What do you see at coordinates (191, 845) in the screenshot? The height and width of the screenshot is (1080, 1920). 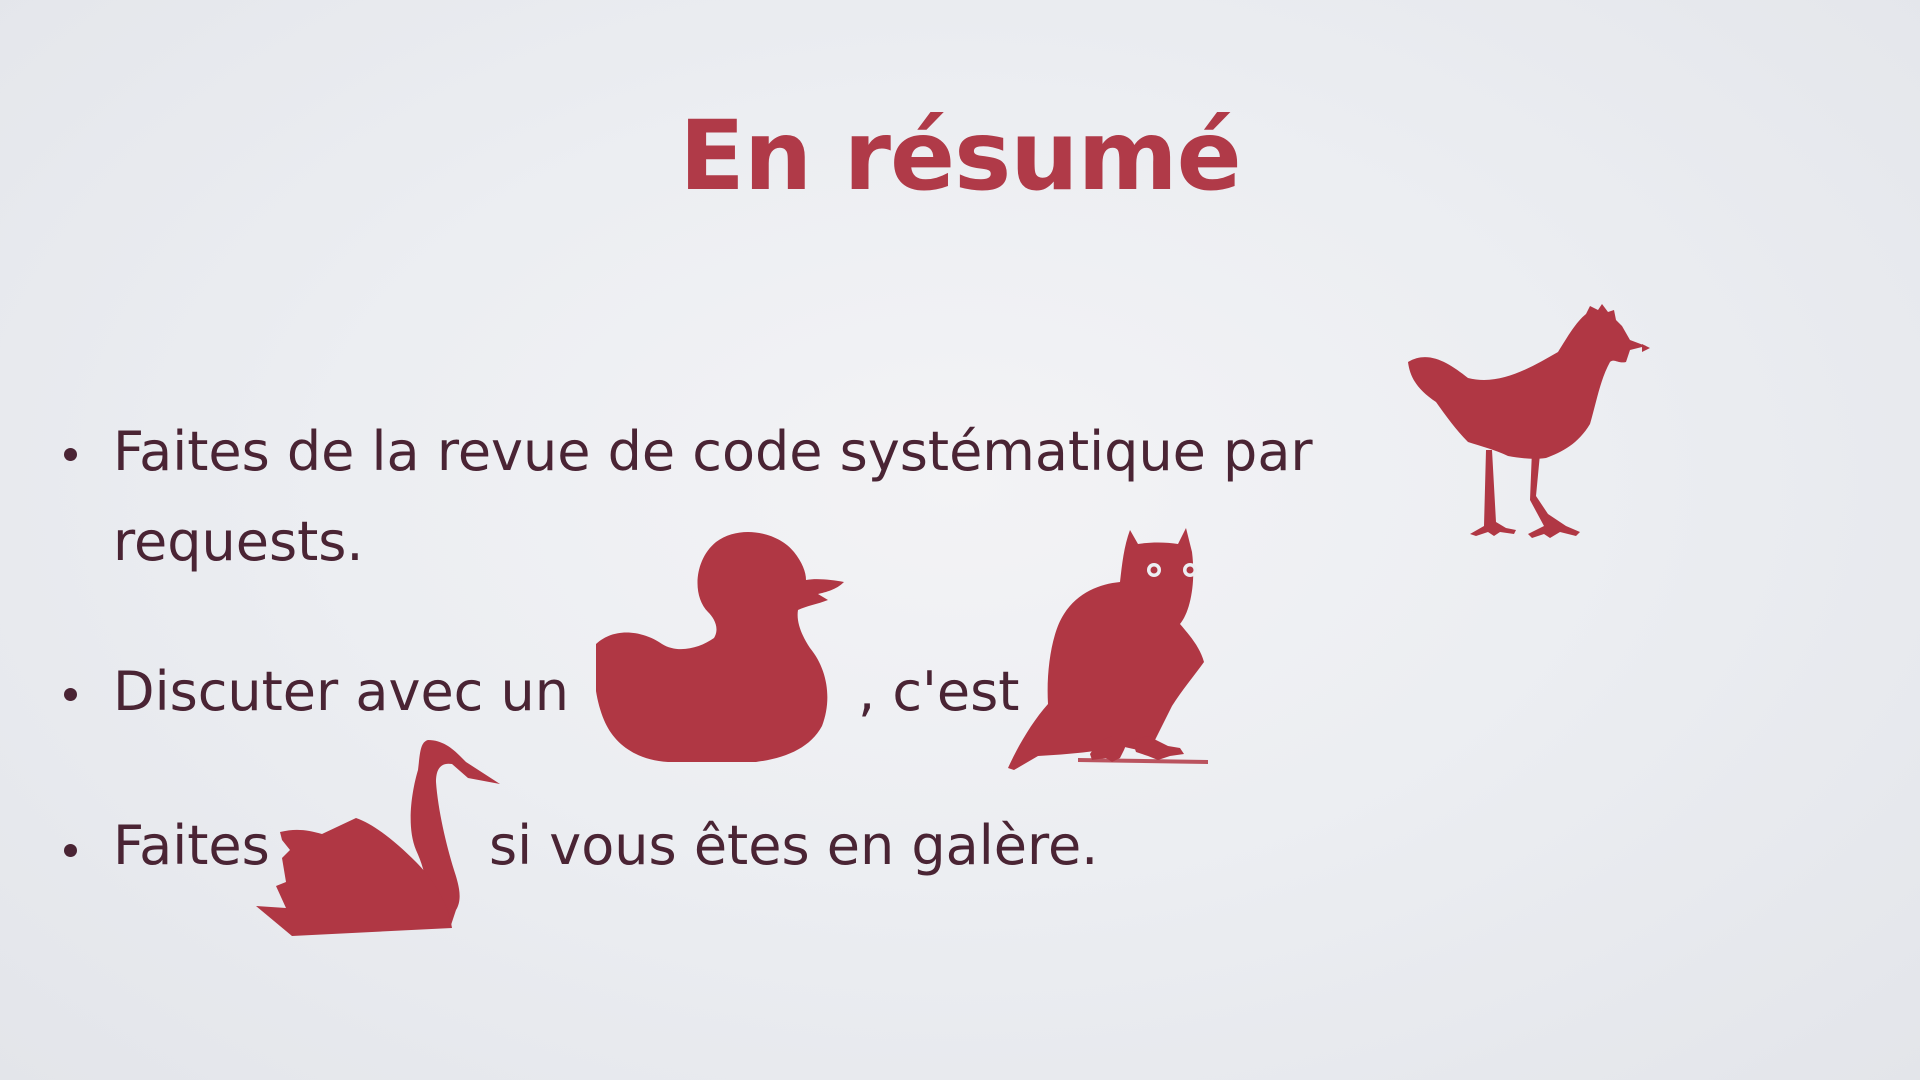 I see `bullet-3-text-before: Faites` at bounding box center [191, 845].